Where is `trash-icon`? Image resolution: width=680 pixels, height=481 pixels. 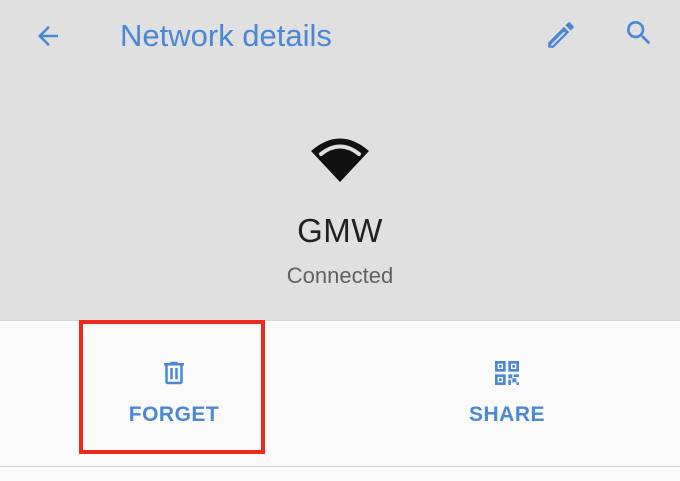
trash-icon is located at coordinates (174, 373).